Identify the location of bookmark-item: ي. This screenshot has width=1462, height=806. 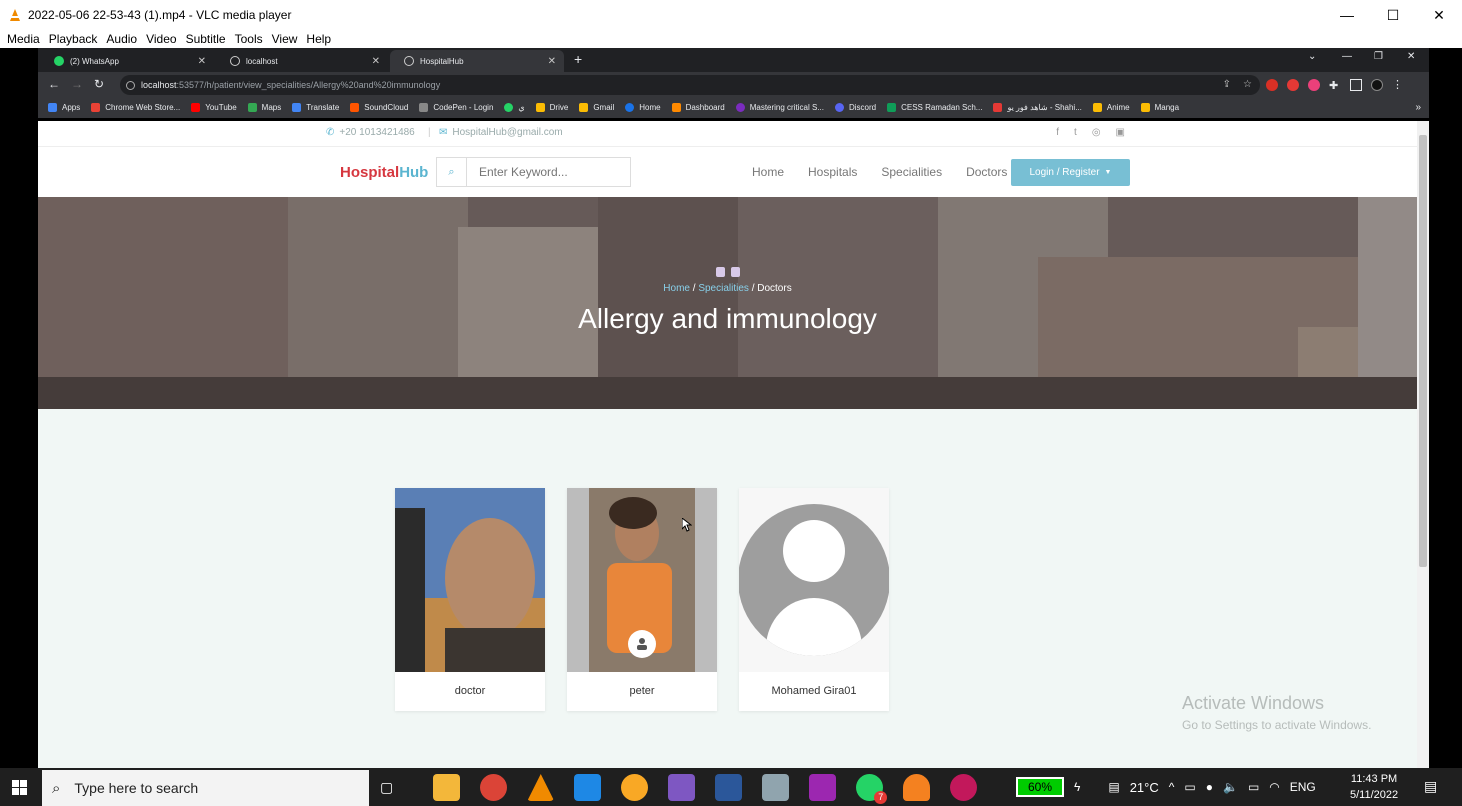
(514, 107).